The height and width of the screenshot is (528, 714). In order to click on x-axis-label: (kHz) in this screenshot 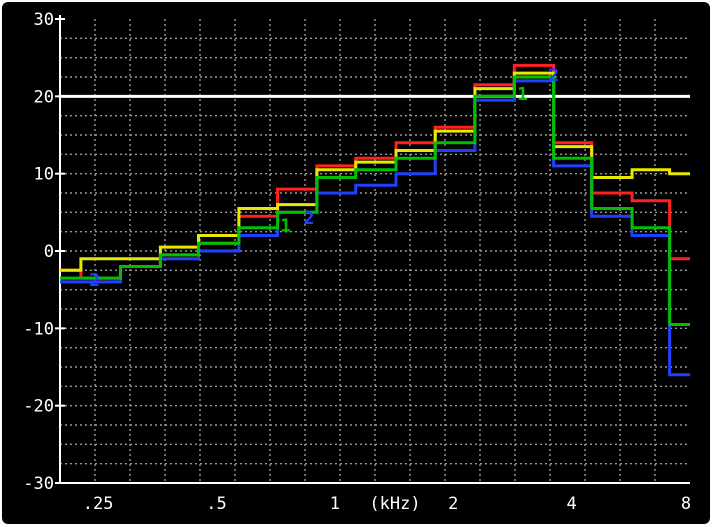, I will do `click(394, 504)`.